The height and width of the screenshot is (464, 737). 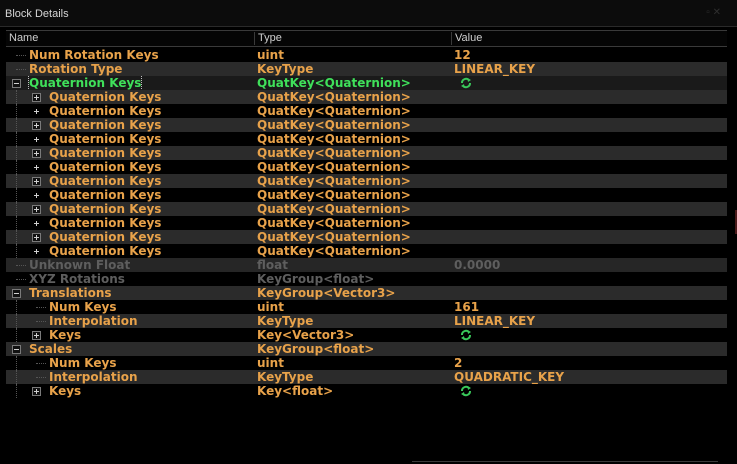 What do you see at coordinates (589, 55) in the screenshot?
I see `row-value: 12` at bounding box center [589, 55].